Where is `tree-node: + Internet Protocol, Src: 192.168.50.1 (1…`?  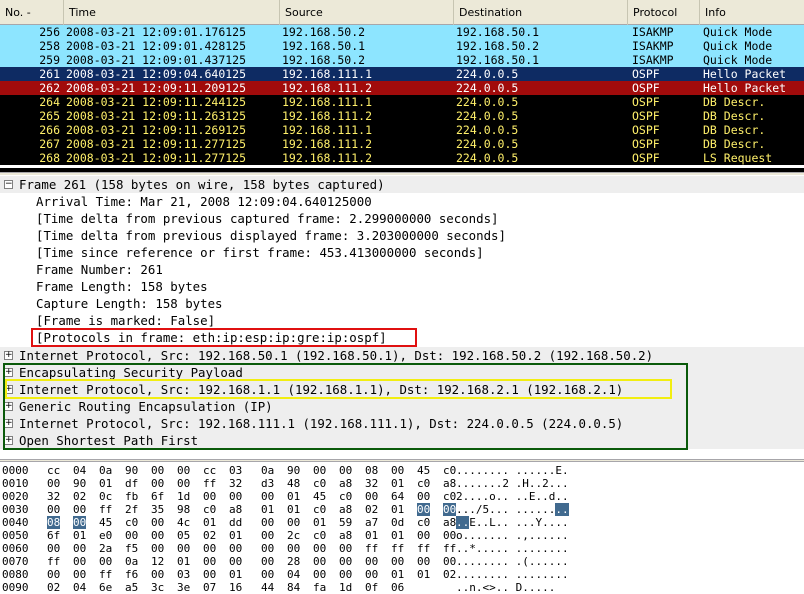
tree-node: + Internet Protocol, Src: 192.168.50.1 (1… is located at coordinates (402, 355).